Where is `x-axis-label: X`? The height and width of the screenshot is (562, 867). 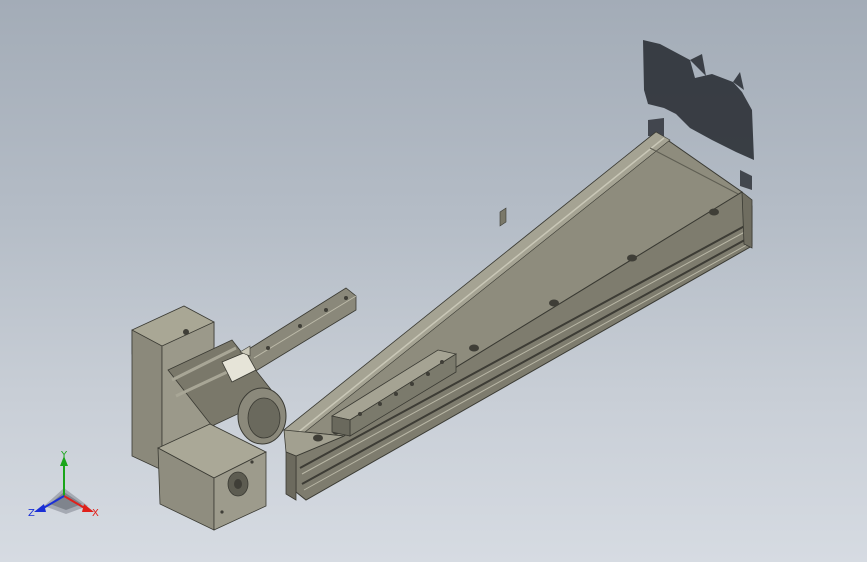
x-axis-label: X is located at coordinates (95, 513).